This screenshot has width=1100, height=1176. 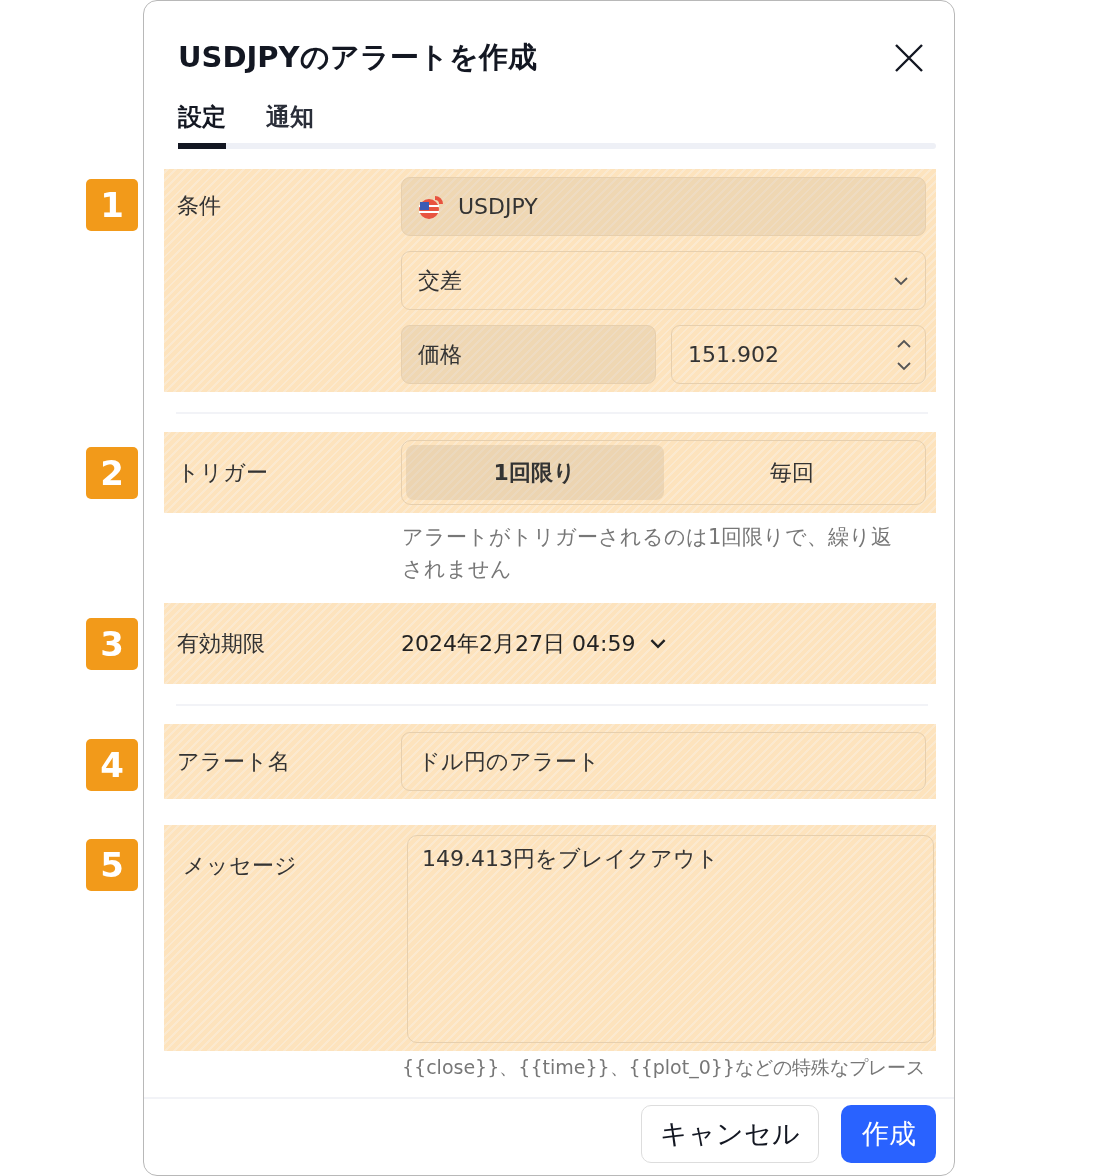 I want to click on operator-dropdown: 交差, so click(x=663, y=280).